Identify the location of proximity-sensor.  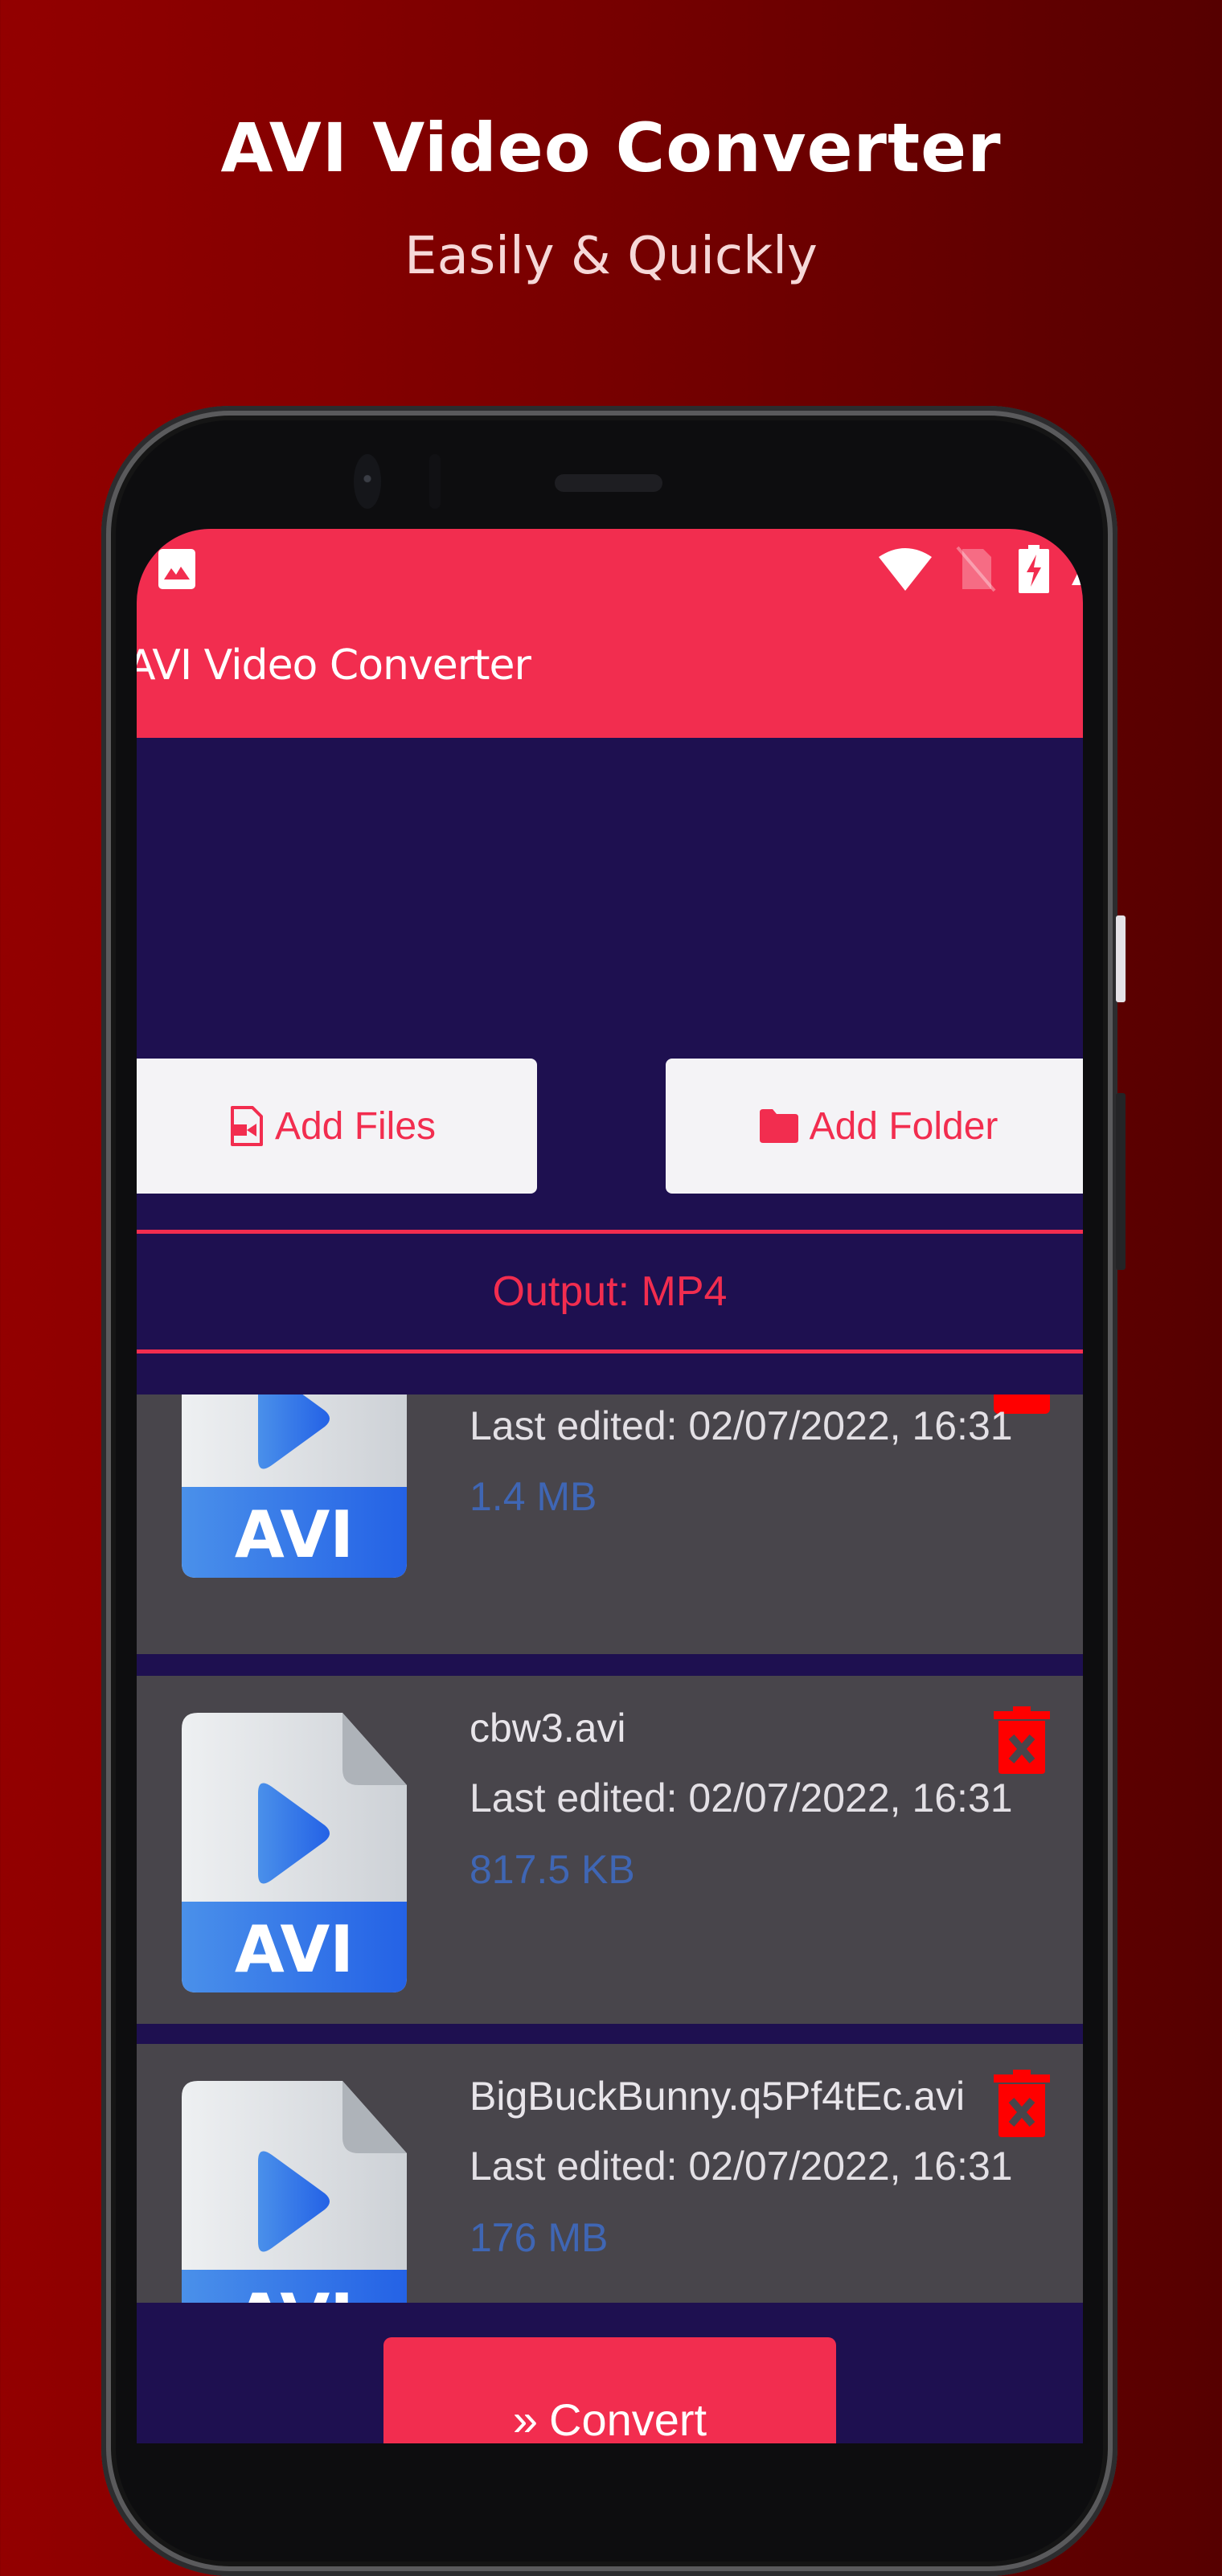
(435, 481).